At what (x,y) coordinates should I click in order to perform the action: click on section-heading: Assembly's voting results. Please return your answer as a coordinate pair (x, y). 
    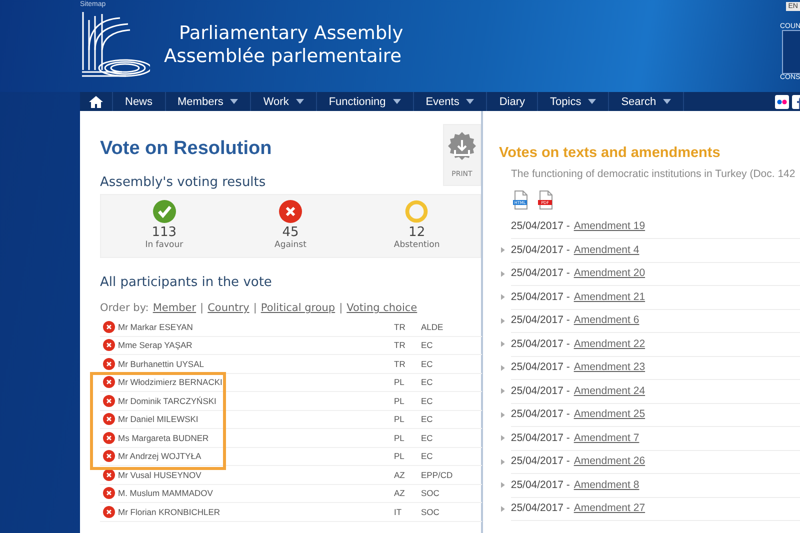
    Looking at the image, I should click on (183, 182).